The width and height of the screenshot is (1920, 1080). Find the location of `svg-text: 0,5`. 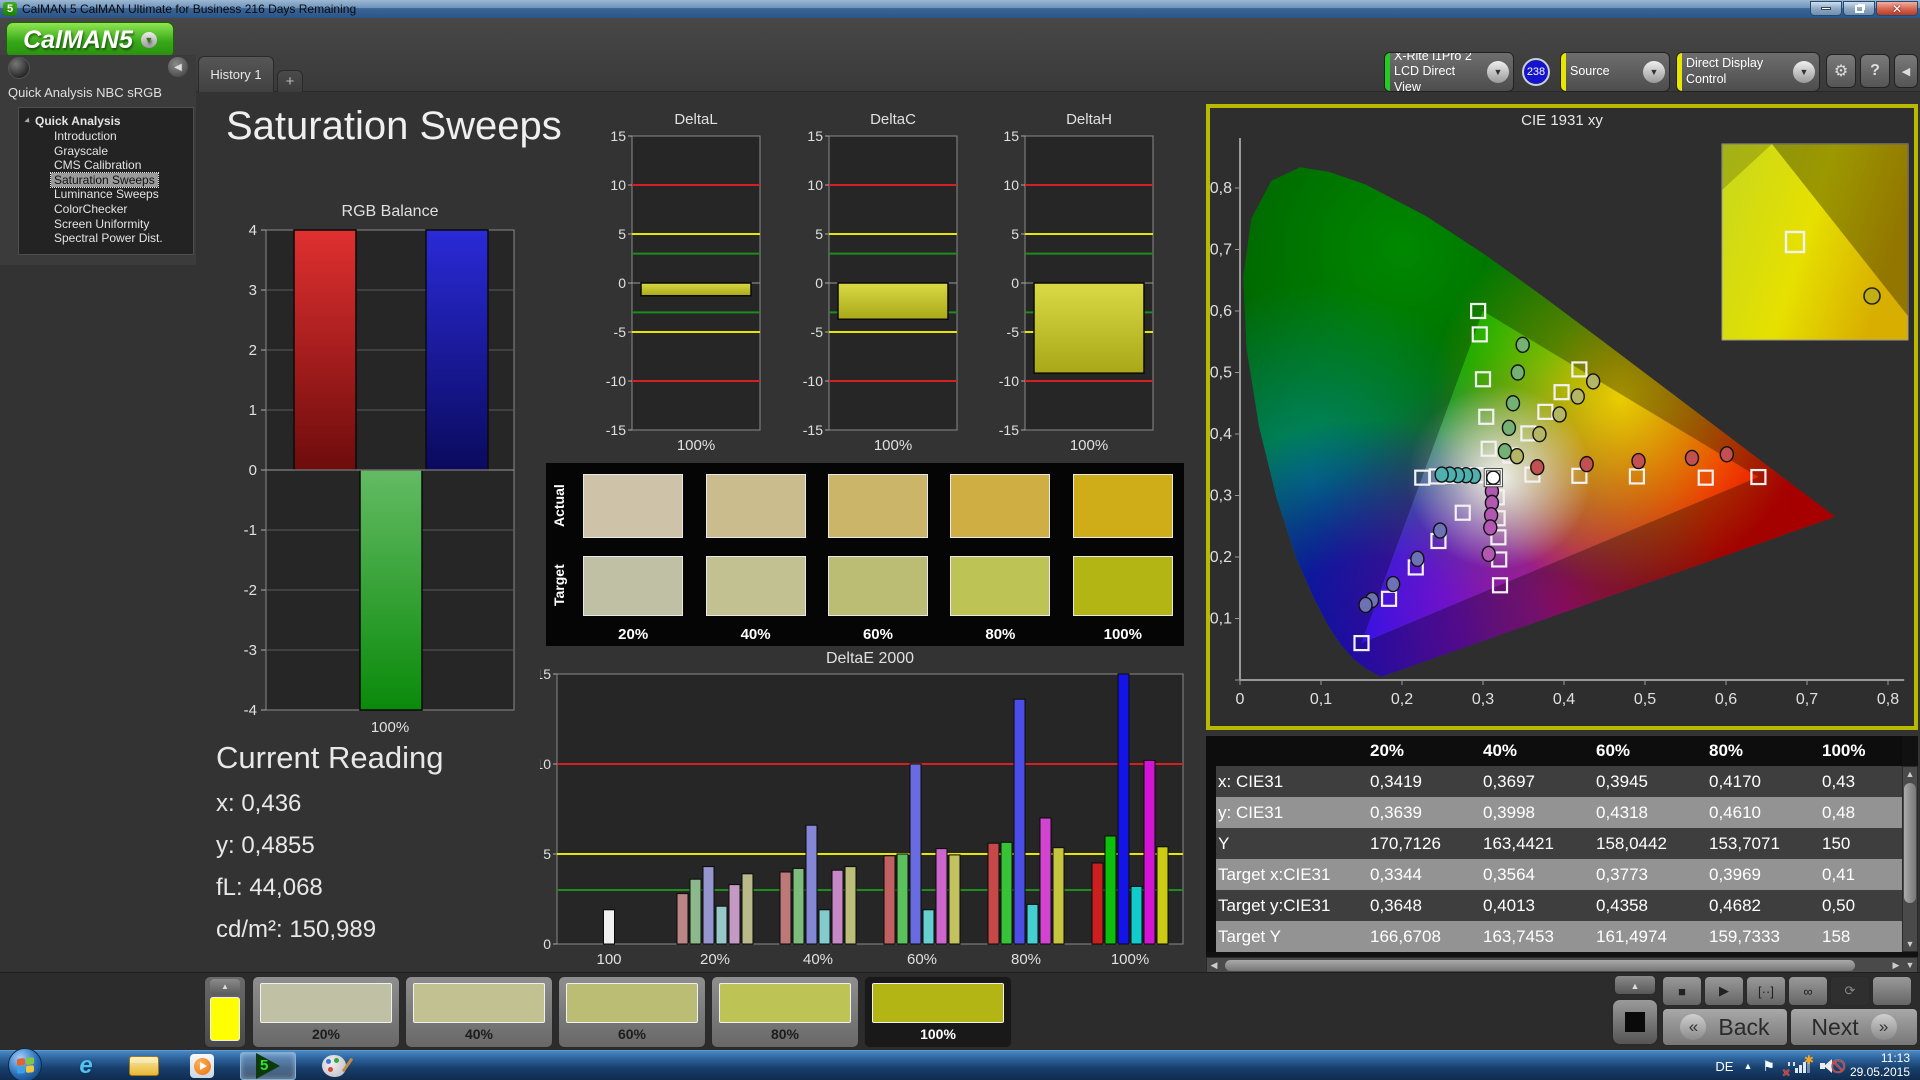

svg-text: 0,5 is located at coordinates (1645, 699).